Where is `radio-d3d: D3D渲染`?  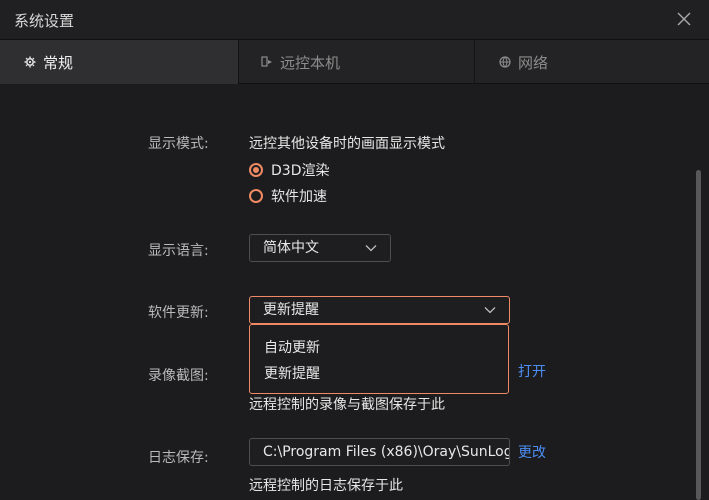
radio-d3d: D3D渲染 is located at coordinates (289, 170).